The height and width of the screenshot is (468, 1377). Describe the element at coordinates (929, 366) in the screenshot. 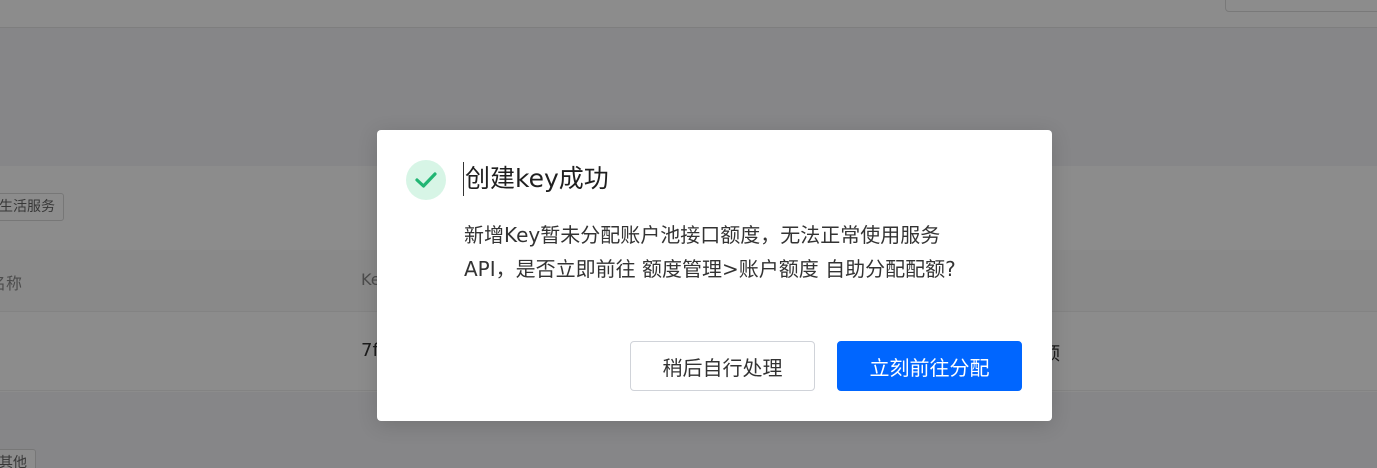

I see `go-allocate-button: 立刻前往分配` at that location.